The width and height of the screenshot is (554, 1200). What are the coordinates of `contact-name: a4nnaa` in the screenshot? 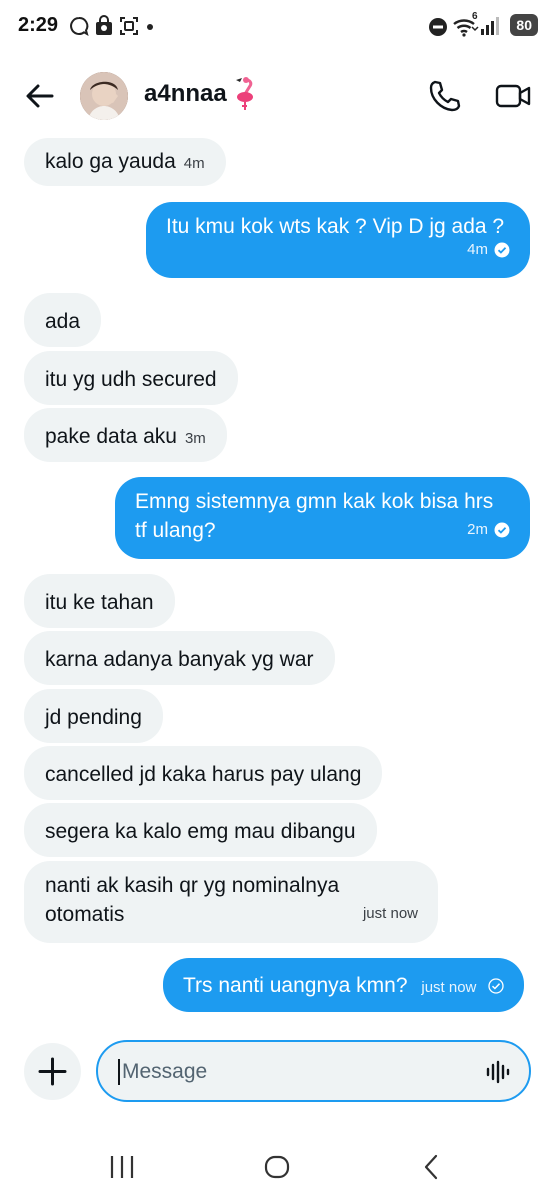 It's located at (185, 94).